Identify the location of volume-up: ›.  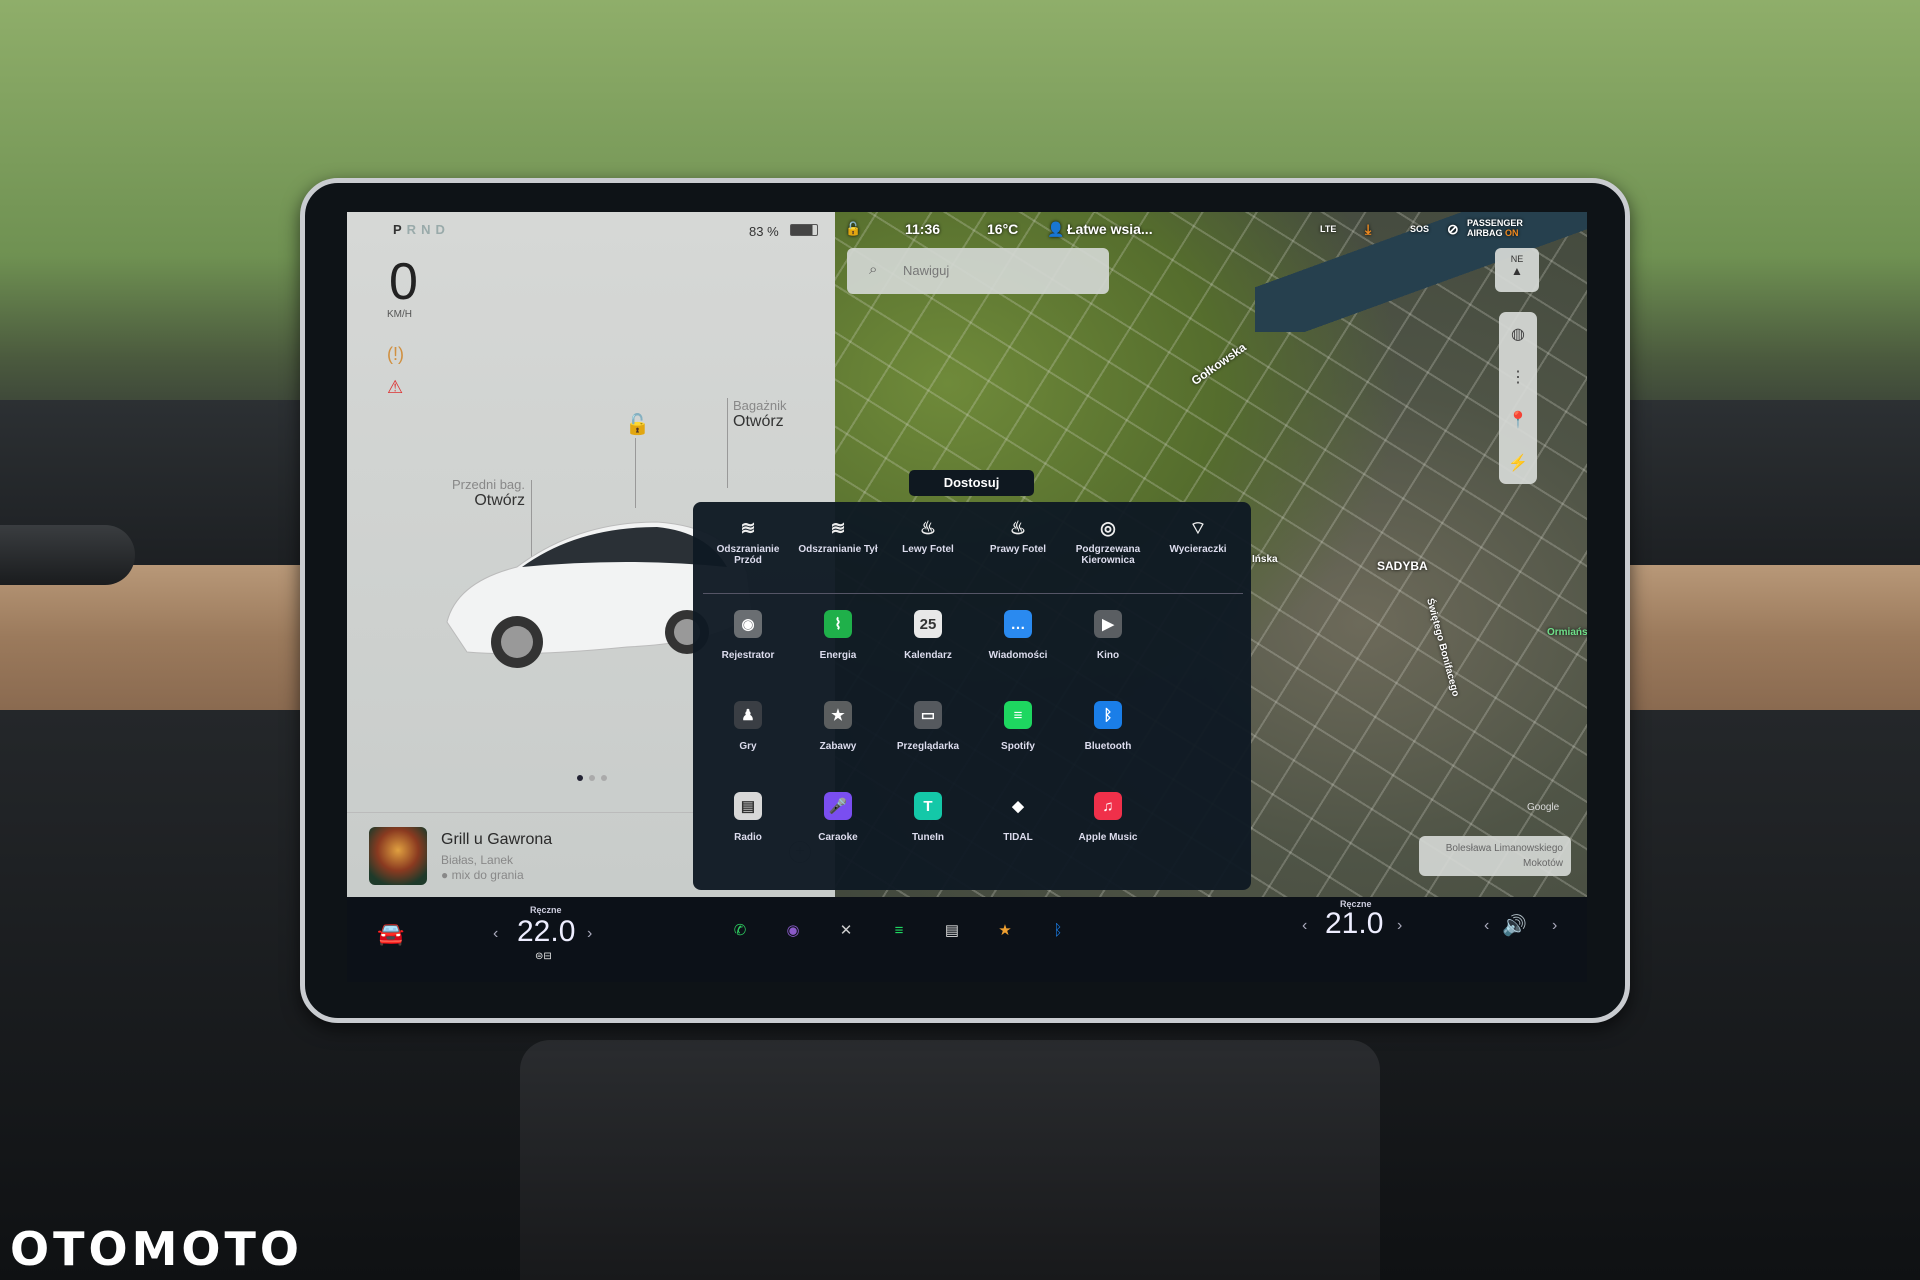
(1554, 926).